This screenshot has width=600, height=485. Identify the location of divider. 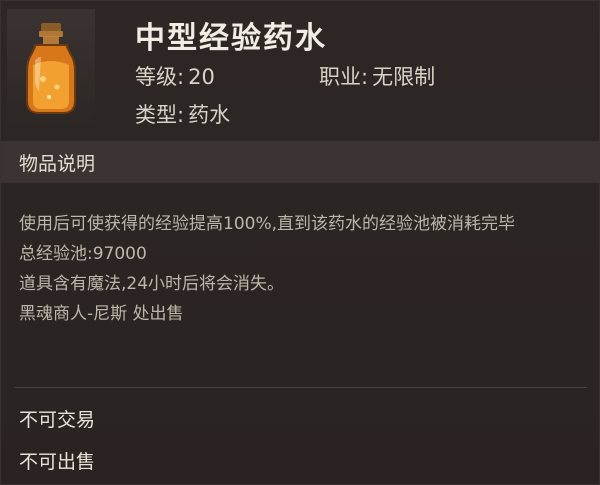
(301, 387).